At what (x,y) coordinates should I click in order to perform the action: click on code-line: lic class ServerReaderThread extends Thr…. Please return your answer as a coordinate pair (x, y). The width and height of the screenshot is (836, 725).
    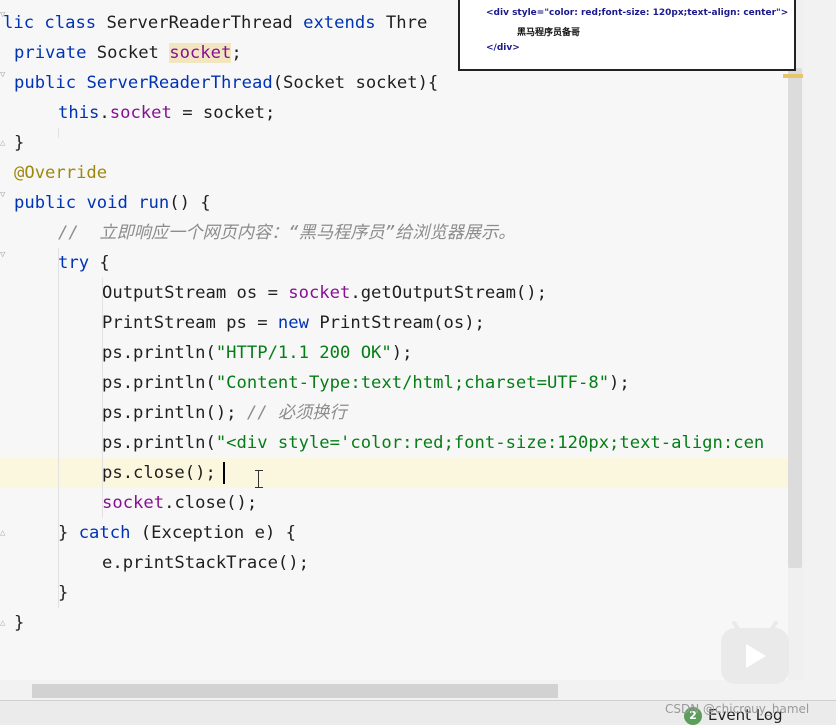
    Looking at the image, I should click on (215, 23).